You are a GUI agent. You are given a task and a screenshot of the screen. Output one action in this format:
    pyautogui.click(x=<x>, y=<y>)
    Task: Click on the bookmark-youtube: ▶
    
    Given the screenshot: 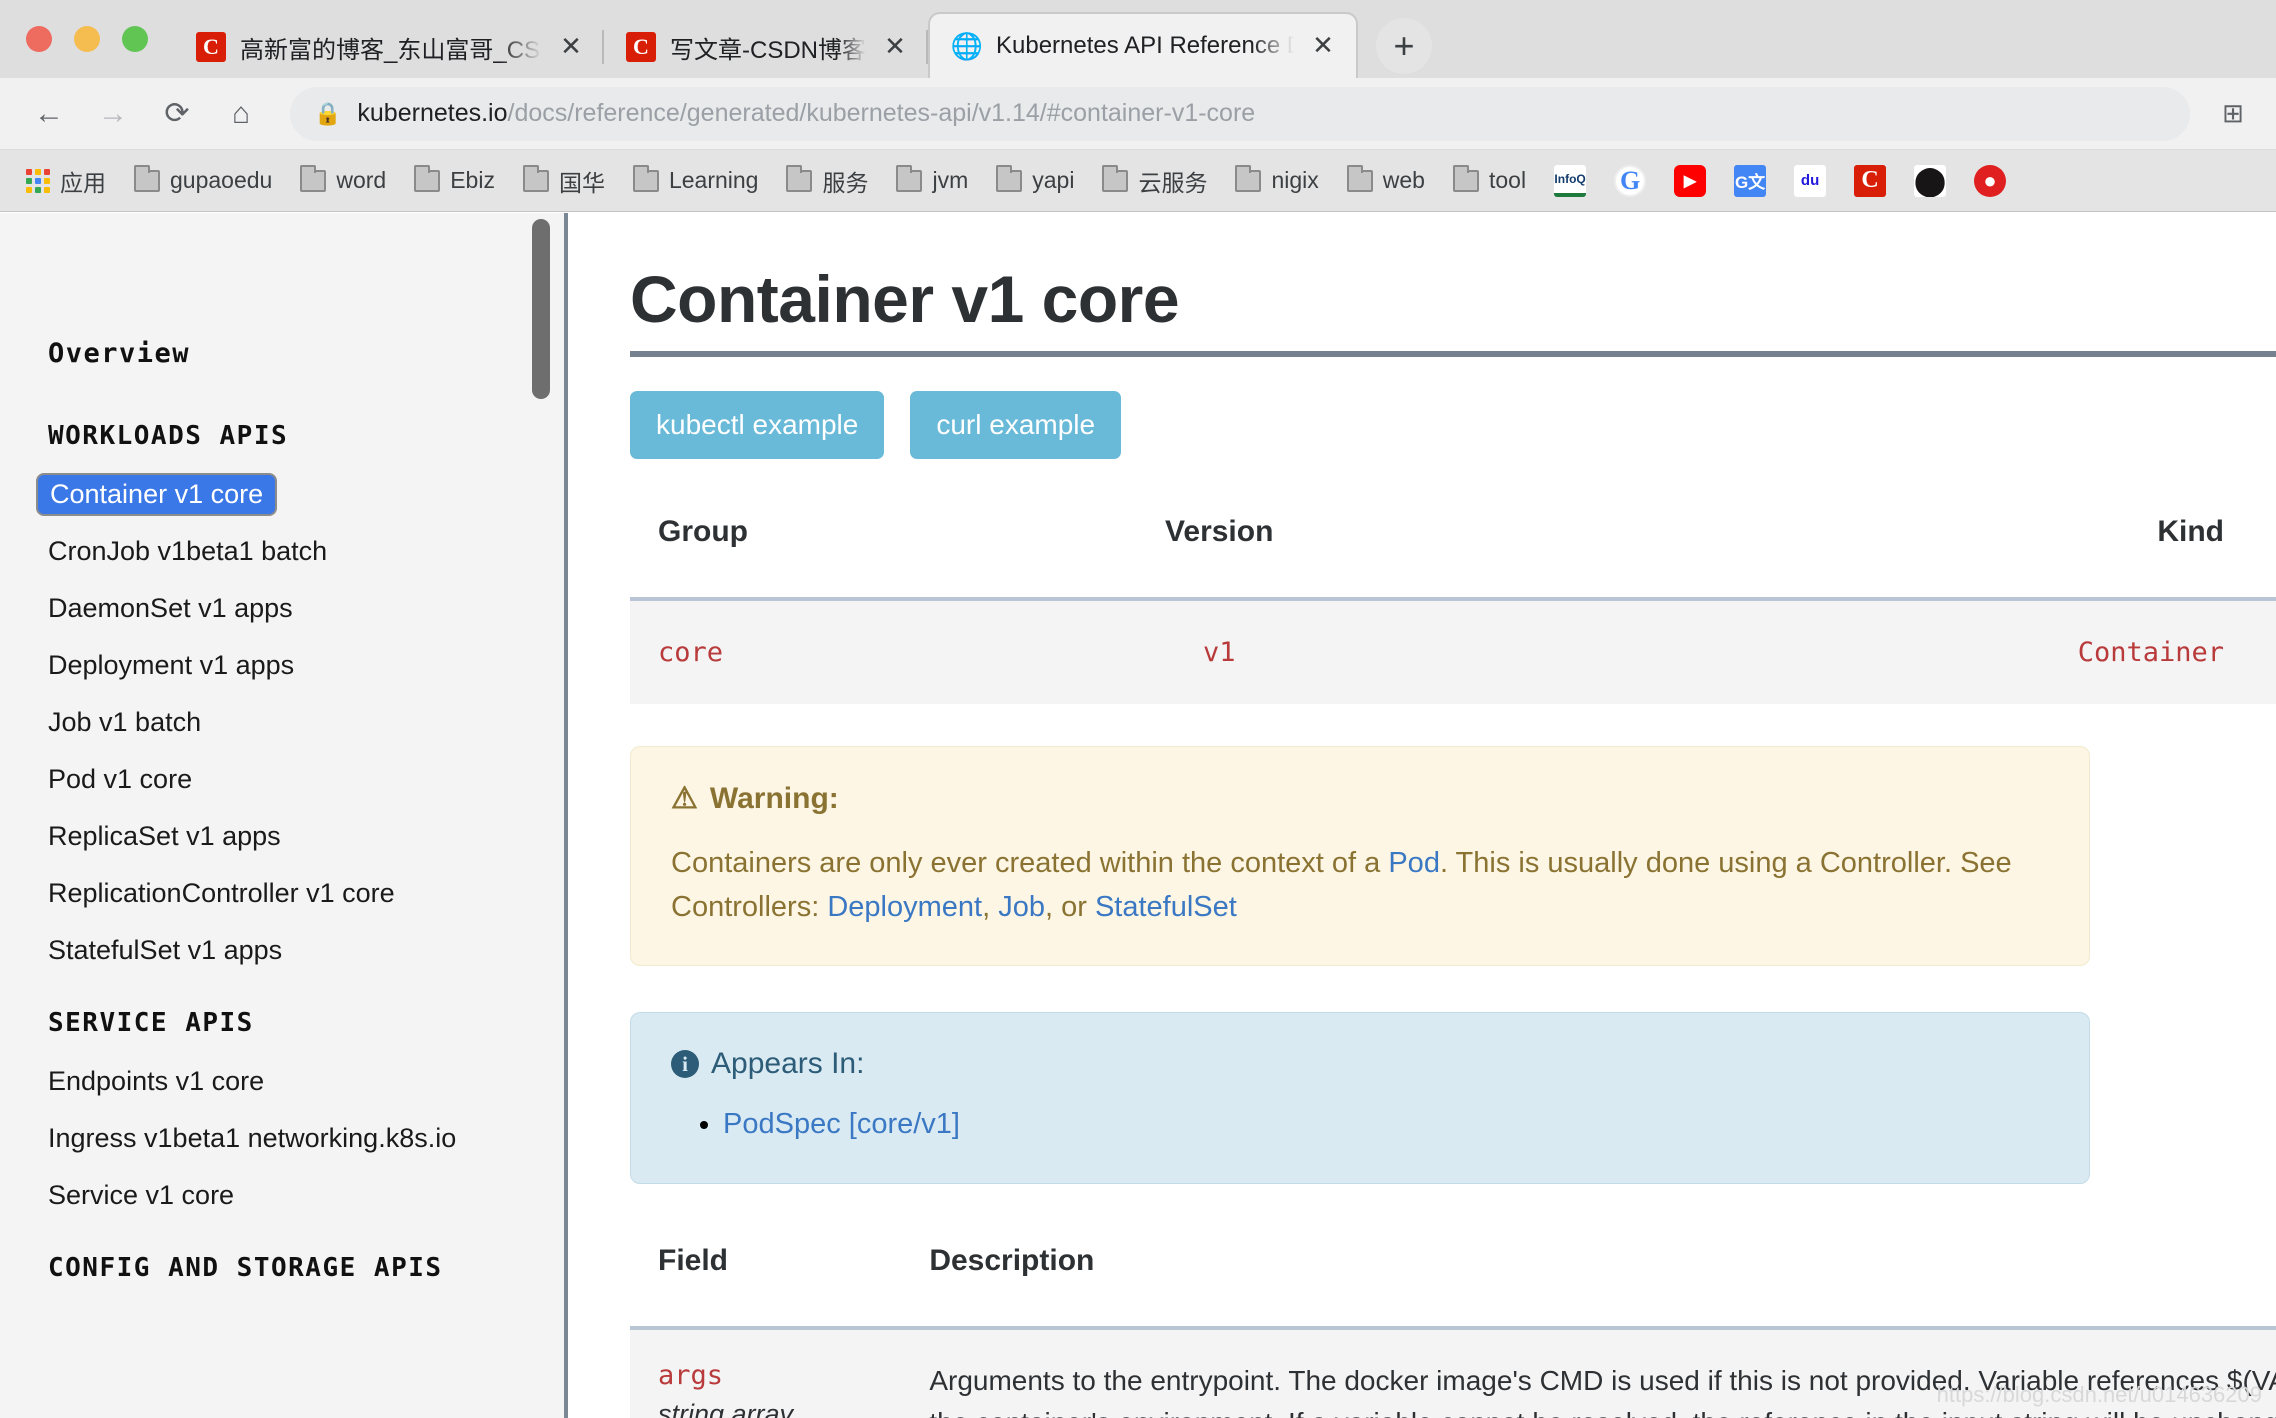 What is the action you would take?
    pyautogui.click(x=1690, y=181)
    